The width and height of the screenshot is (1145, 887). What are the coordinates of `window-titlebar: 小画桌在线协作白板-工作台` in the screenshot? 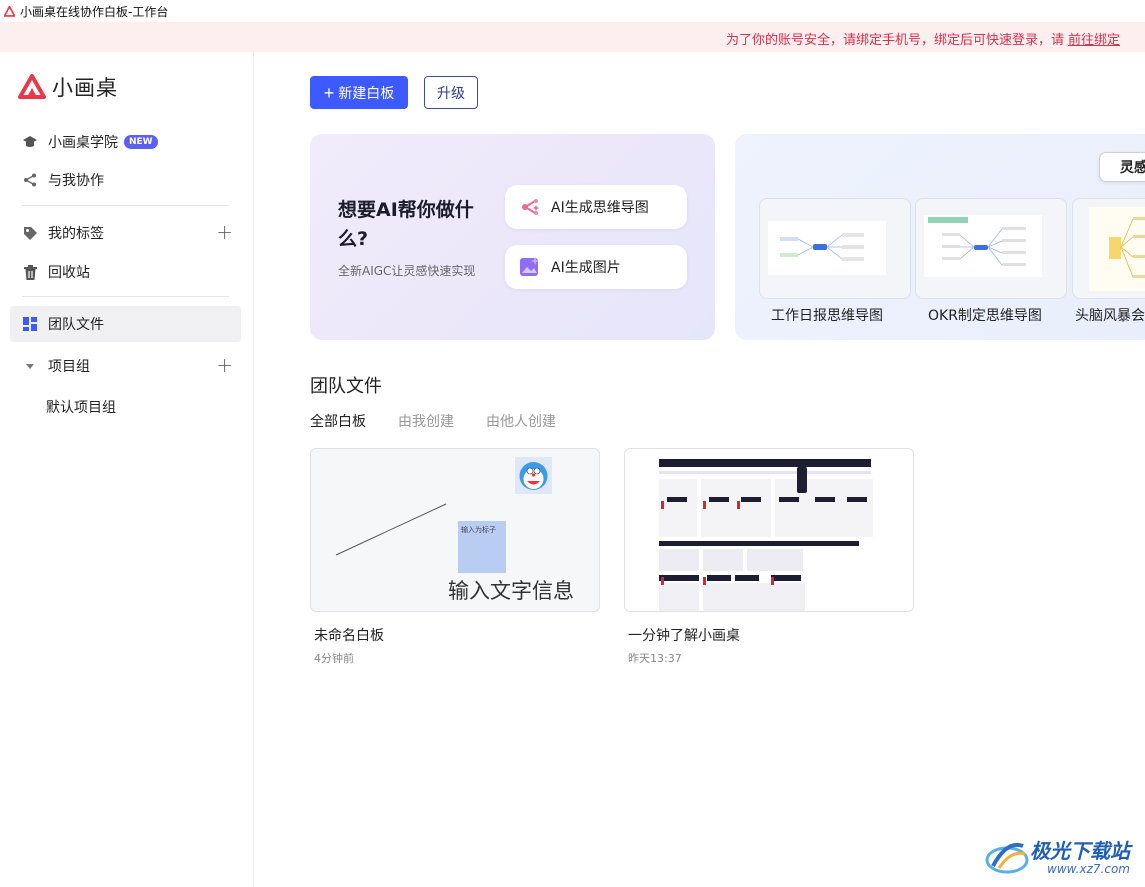 It's located at (572, 11).